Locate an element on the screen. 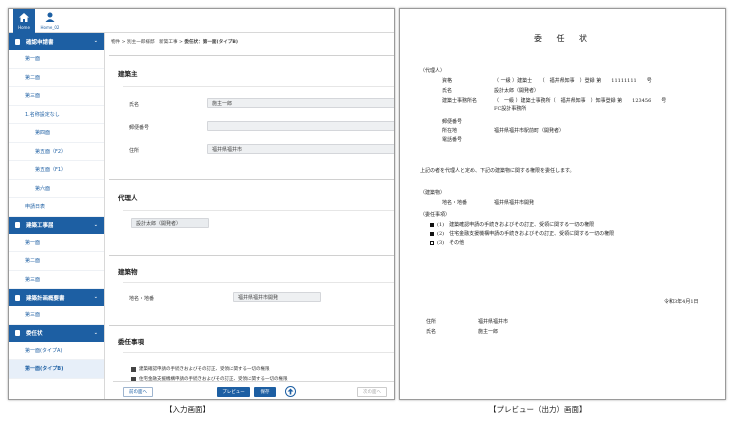  statement: 上記の者を代理人と定め、下記の建築物に関する権限を委任します。 is located at coordinates (497, 171).